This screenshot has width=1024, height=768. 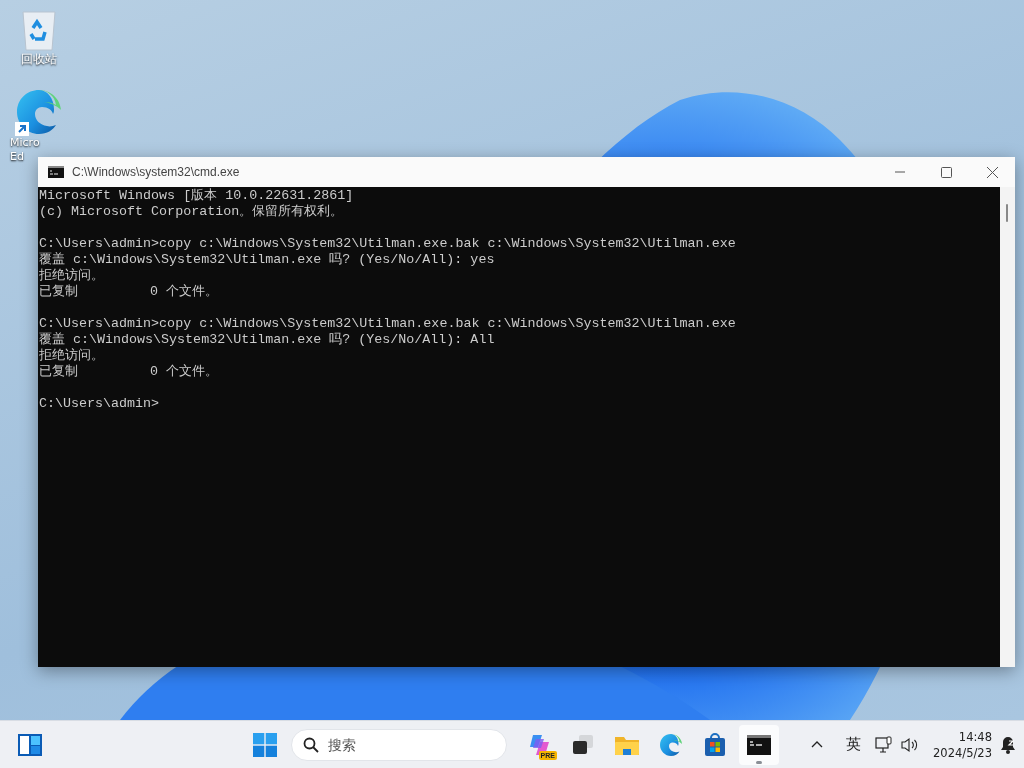 What do you see at coordinates (817, 744) in the screenshot?
I see `chevron-up-icon` at bounding box center [817, 744].